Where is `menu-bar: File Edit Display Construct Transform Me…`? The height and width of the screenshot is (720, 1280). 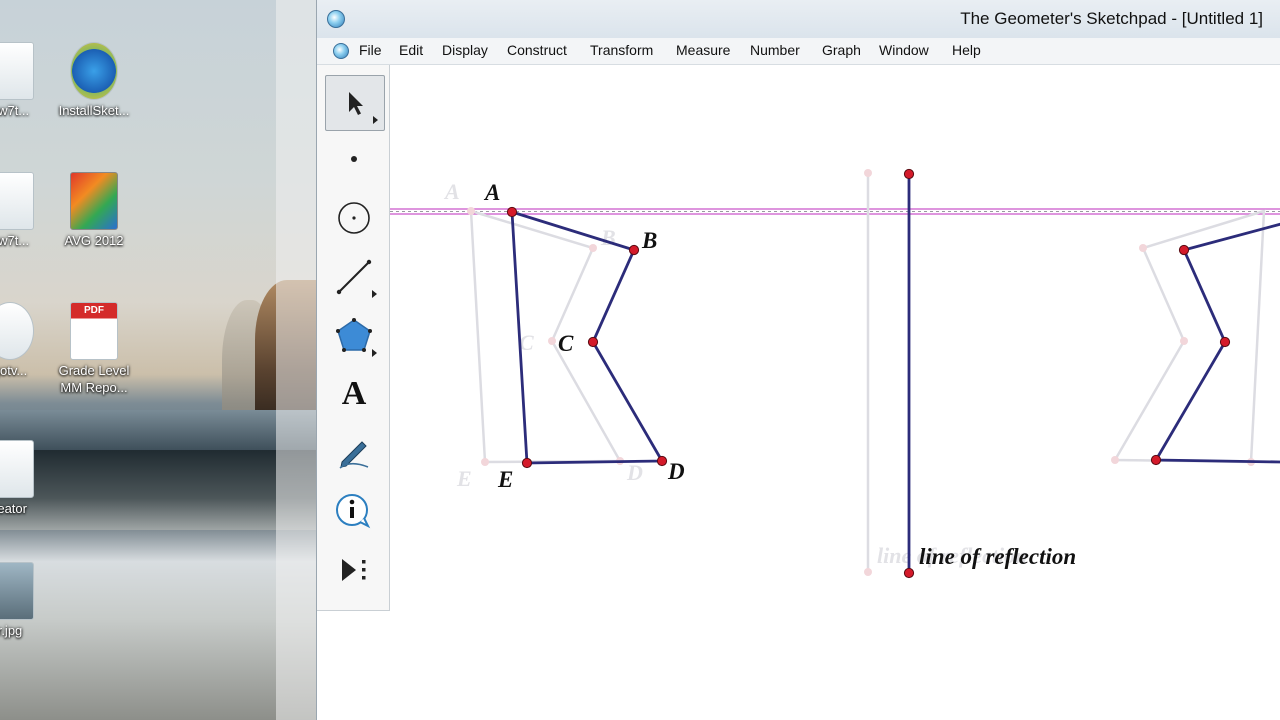
menu-bar: File Edit Display Construct Transform Me… is located at coordinates (798, 51).